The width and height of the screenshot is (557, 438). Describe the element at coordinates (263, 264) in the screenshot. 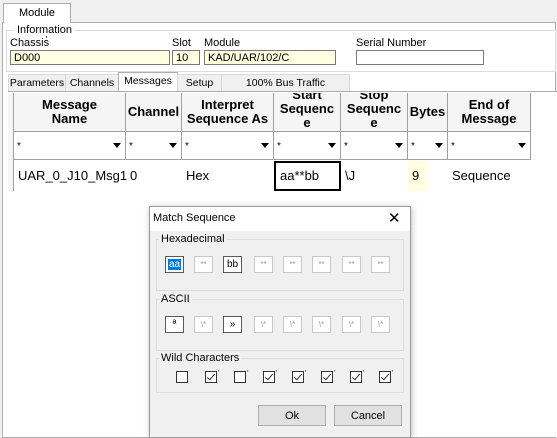

I see `hex-byte-4: **` at that location.